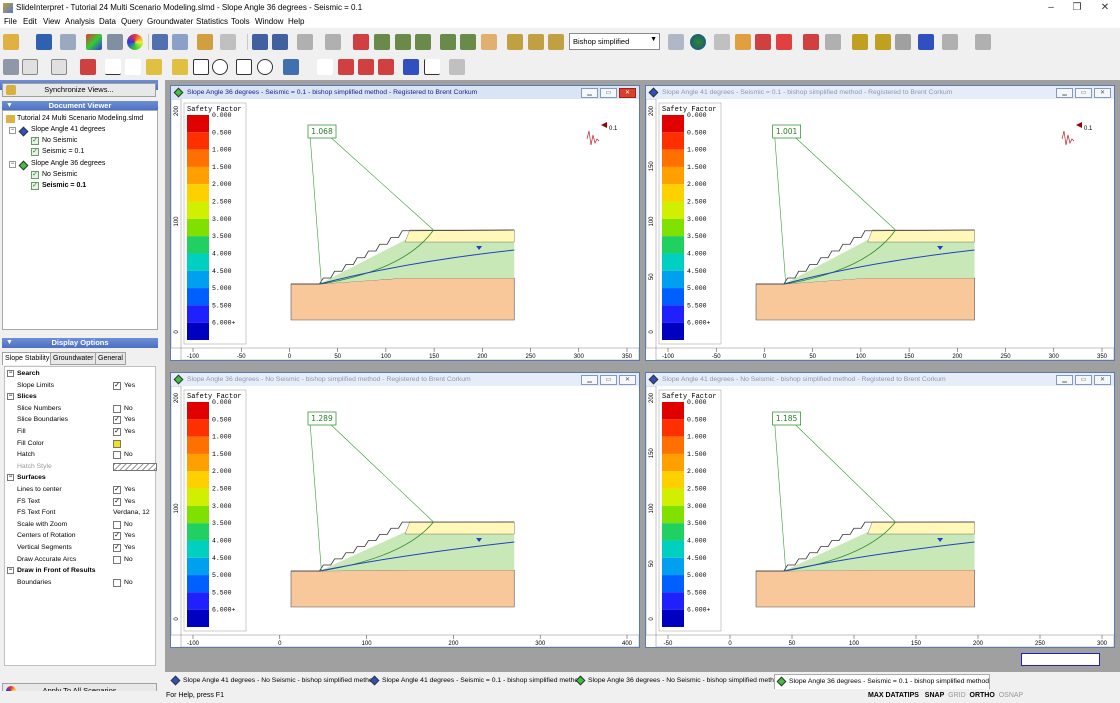 This screenshot has height=703, width=1120. What do you see at coordinates (88, 67) in the screenshot?
I see `fs-icon` at bounding box center [88, 67].